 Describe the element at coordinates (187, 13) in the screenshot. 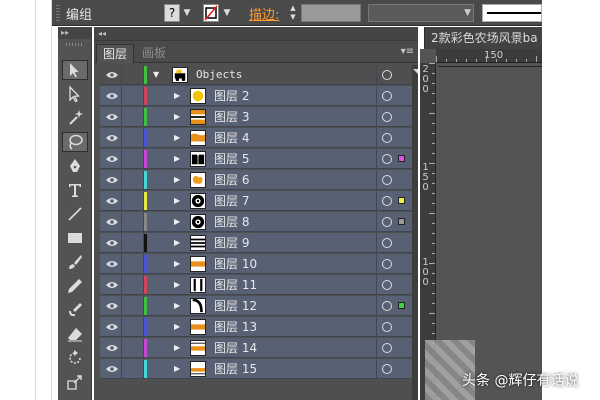

I see `fill-dropdown-icon: ▼` at that location.